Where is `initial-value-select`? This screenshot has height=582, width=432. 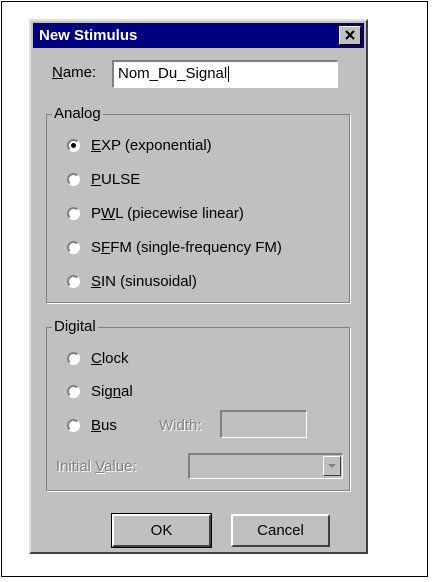 initial-value-select is located at coordinates (265, 466).